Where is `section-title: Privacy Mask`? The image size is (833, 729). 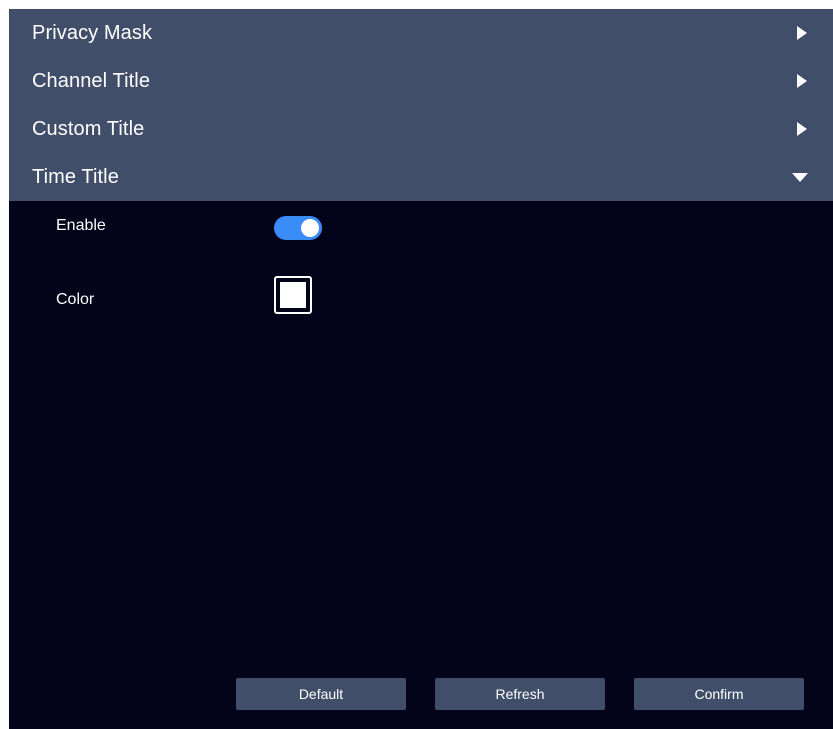
section-title: Privacy Mask is located at coordinates (92, 32).